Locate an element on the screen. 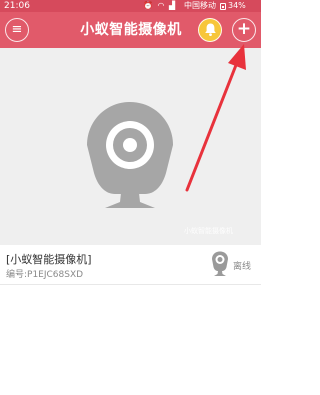  status-battery: 34% is located at coordinates (237, 5).